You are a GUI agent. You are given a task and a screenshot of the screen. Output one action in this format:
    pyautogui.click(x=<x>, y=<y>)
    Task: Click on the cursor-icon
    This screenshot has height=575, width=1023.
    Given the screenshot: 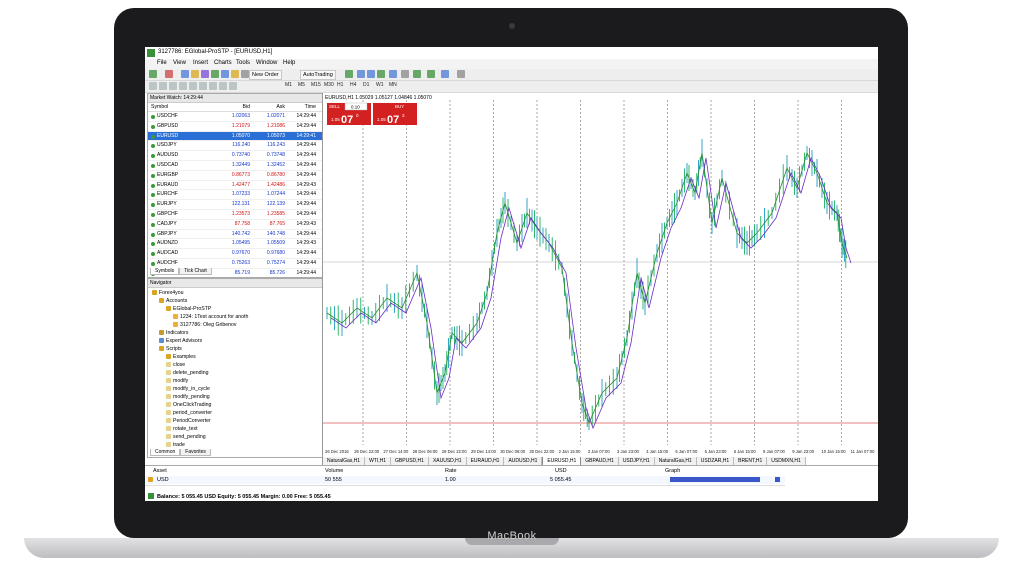 What is the action you would take?
    pyautogui.click(x=153, y=86)
    